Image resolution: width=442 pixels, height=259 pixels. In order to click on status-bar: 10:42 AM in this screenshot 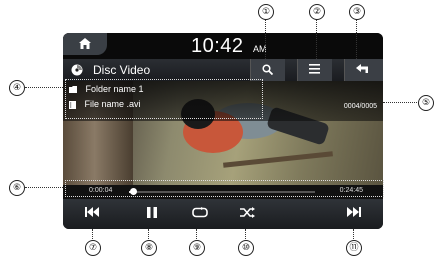, I will do `click(223, 46)`.